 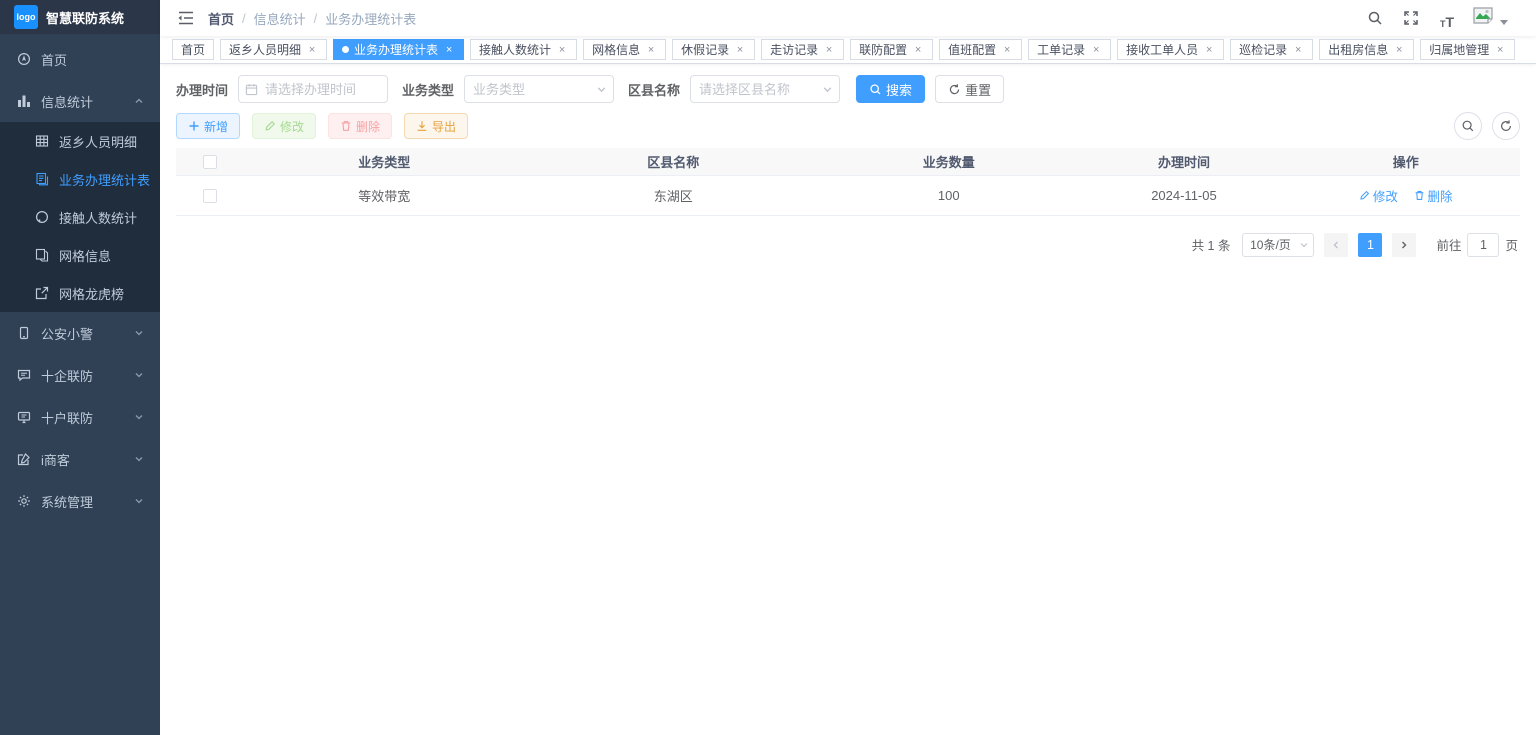 What do you see at coordinates (1367, 49) in the screenshot?
I see `tab-rental-info: 出租房信息` at bounding box center [1367, 49].